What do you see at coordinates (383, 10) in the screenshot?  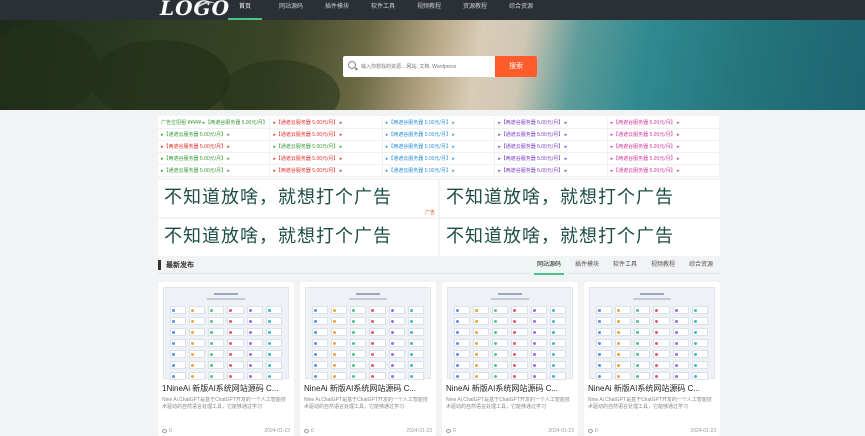 I see `nav-item-3: 软件工具` at bounding box center [383, 10].